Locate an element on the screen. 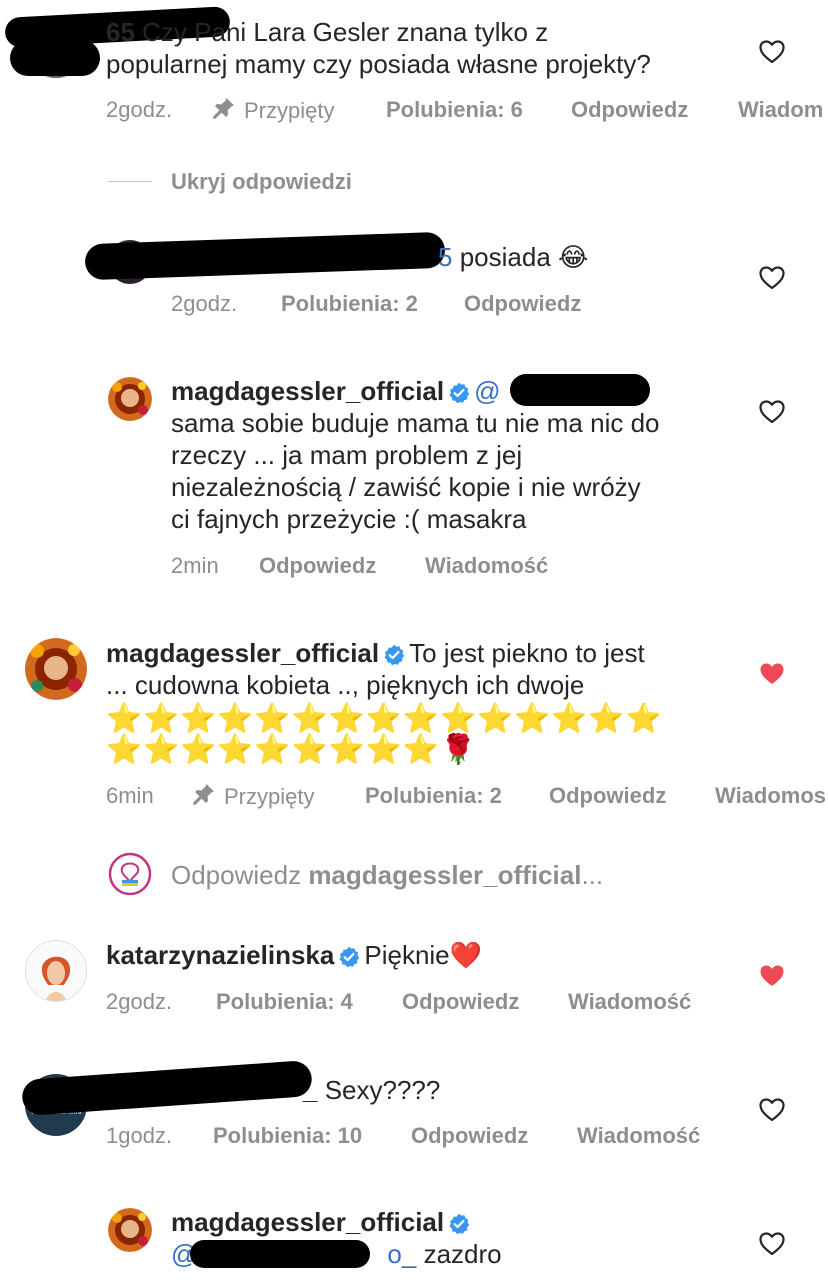 The width and height of the screenshot is (828, 1286). reply-meta: 2min Odpowiedz Wiadomość is located at coordinates (471, 566).